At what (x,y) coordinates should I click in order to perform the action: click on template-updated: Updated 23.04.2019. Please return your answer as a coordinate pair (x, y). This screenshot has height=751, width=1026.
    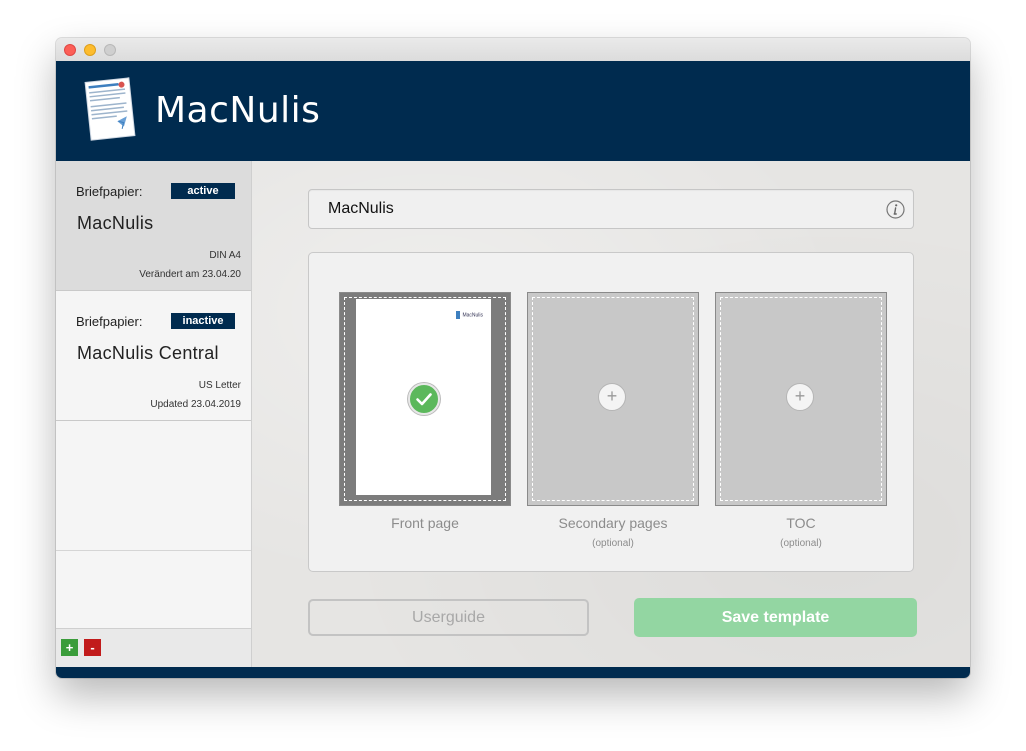
    Looking at the image, I should click on (195, 404).